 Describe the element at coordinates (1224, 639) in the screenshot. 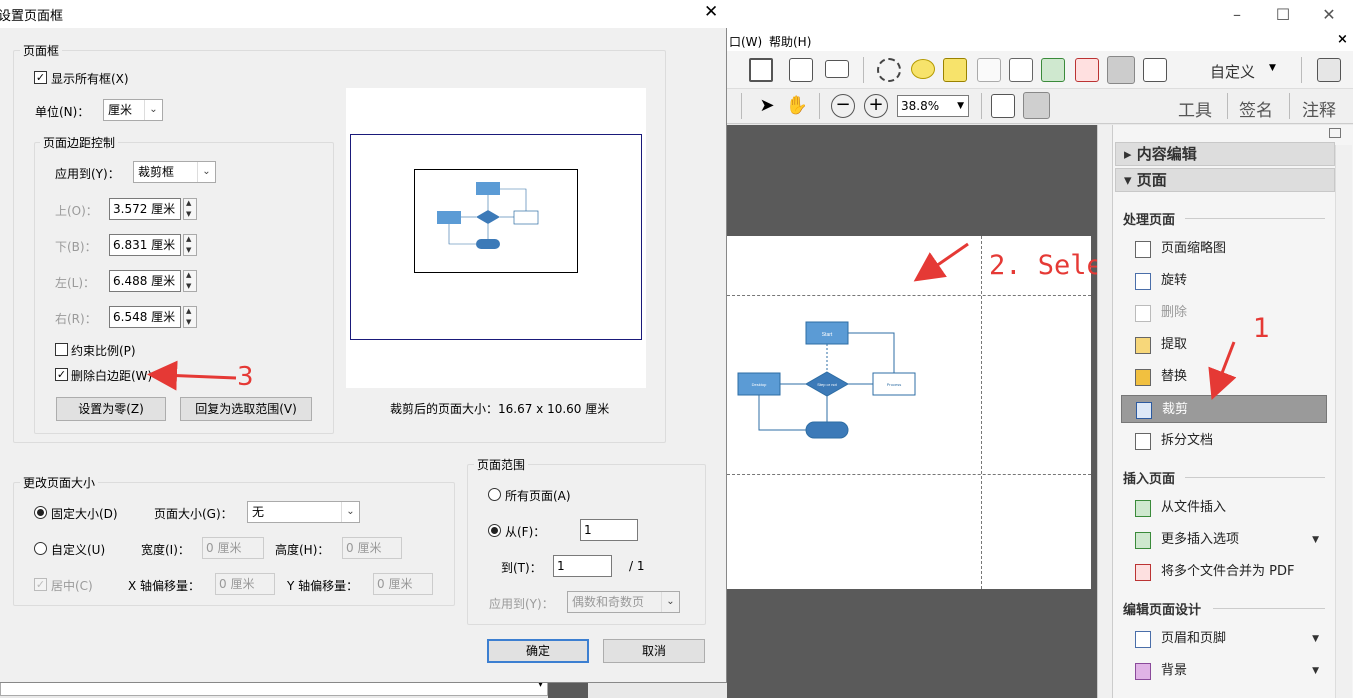

I see `header-footer-item: 页眉和页脚 ▼` at that location.